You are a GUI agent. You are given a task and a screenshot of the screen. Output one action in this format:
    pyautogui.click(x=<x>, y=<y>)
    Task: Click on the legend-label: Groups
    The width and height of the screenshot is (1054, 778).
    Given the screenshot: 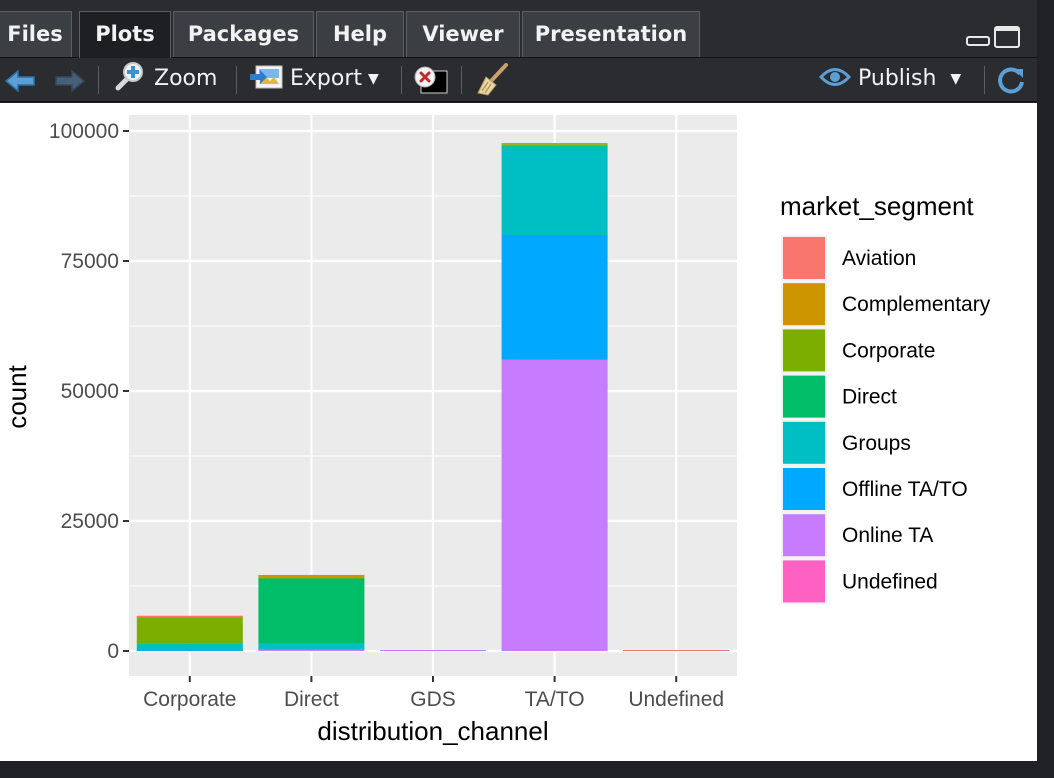 What is the action you would take?
    pyautogui.click(x=876, y=443)
    